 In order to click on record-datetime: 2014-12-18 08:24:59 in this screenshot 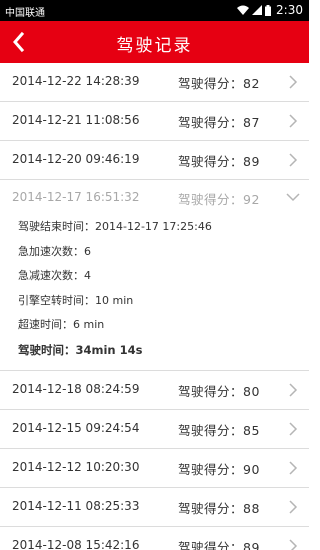, I will do `click(76, 389)`.